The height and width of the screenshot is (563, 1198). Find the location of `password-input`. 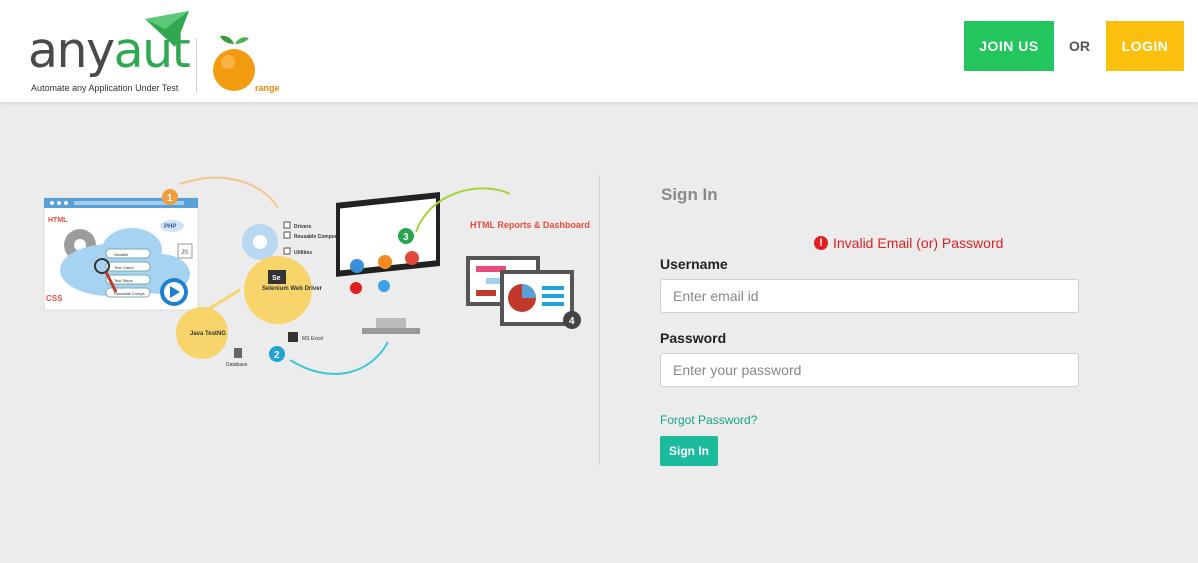

password-input is located at coordinates (869, 370).